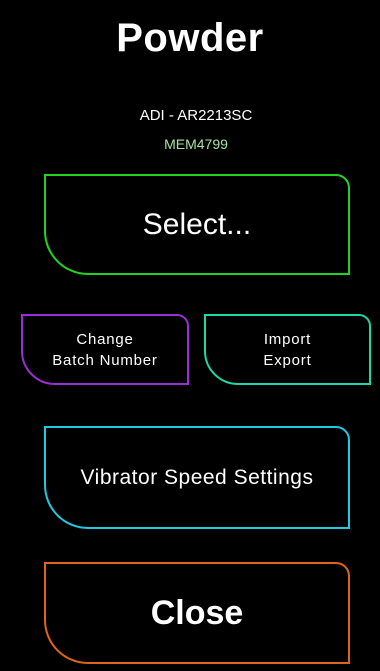  I want to click on change-batch-number-button: Change Batch Number, so click(105, 349).